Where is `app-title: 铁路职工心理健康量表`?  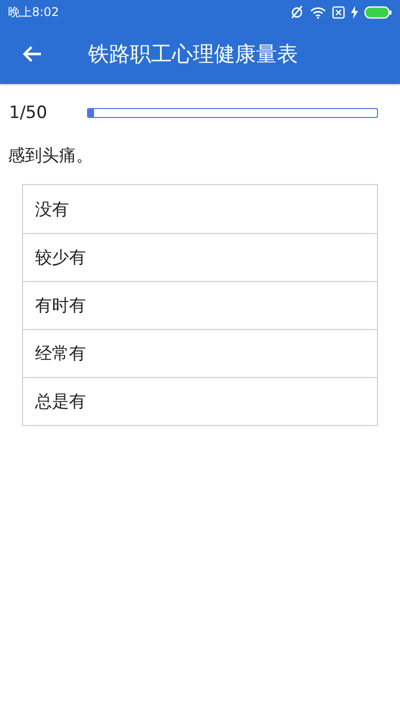
app-title: 铁路职工心理健康量表 is located at coordinates (193, 54).